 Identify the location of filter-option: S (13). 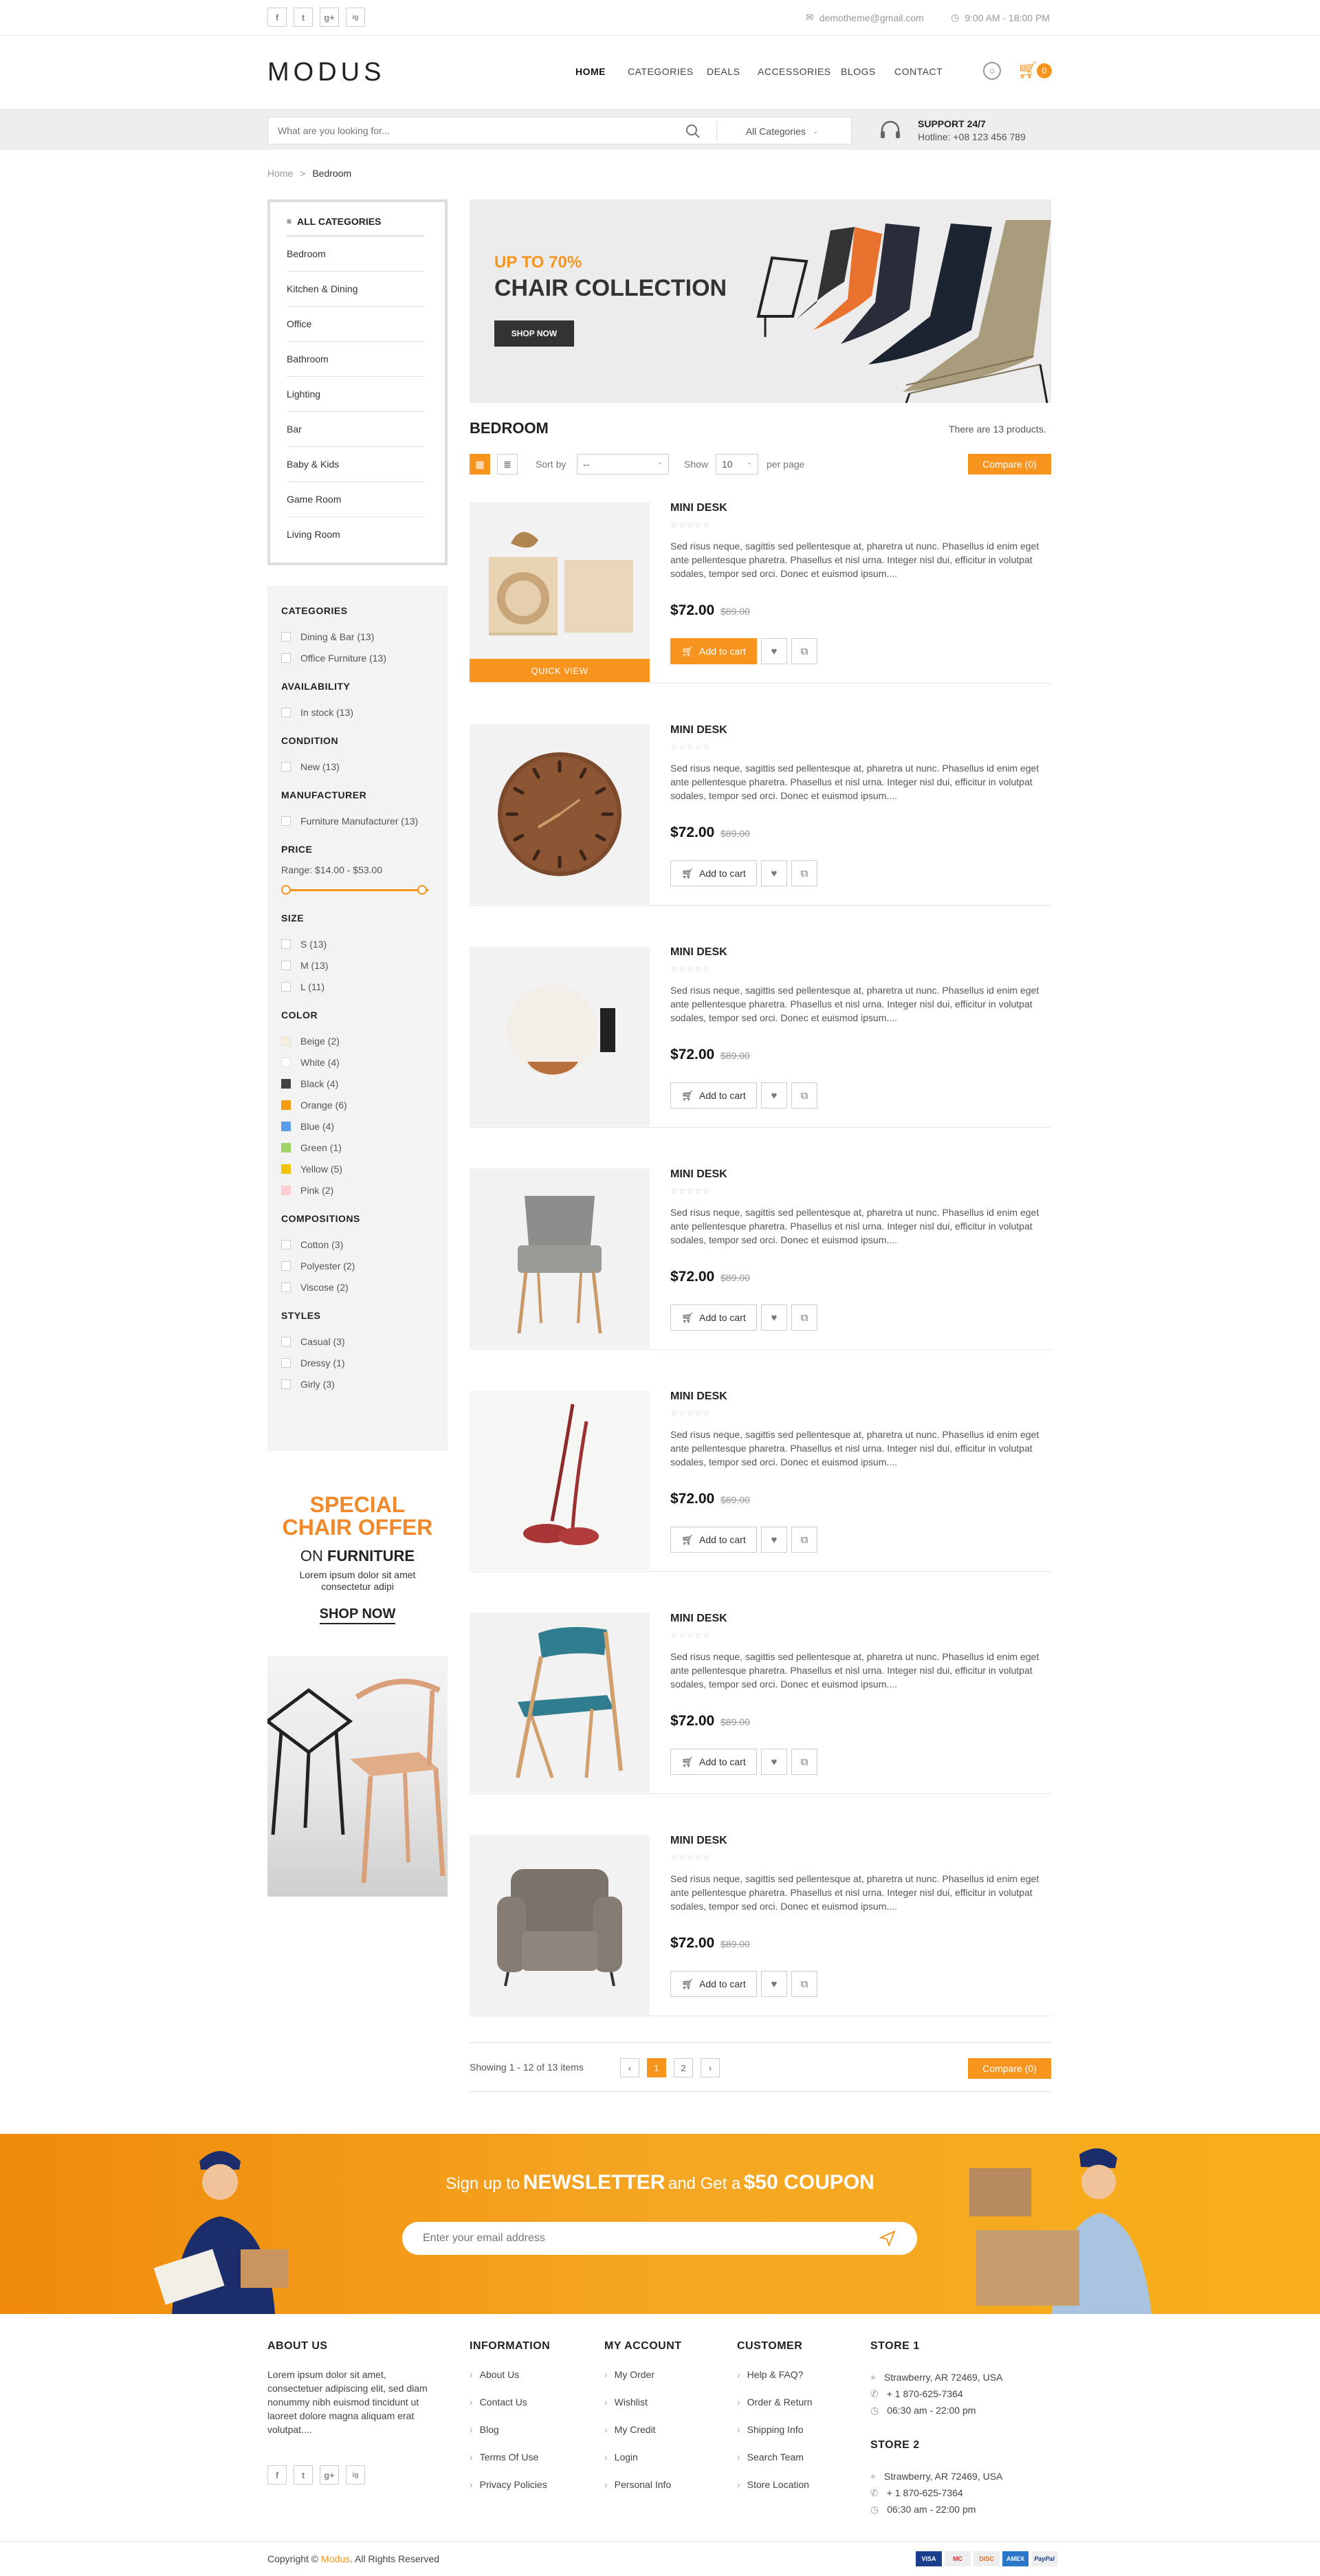
(357, 943).